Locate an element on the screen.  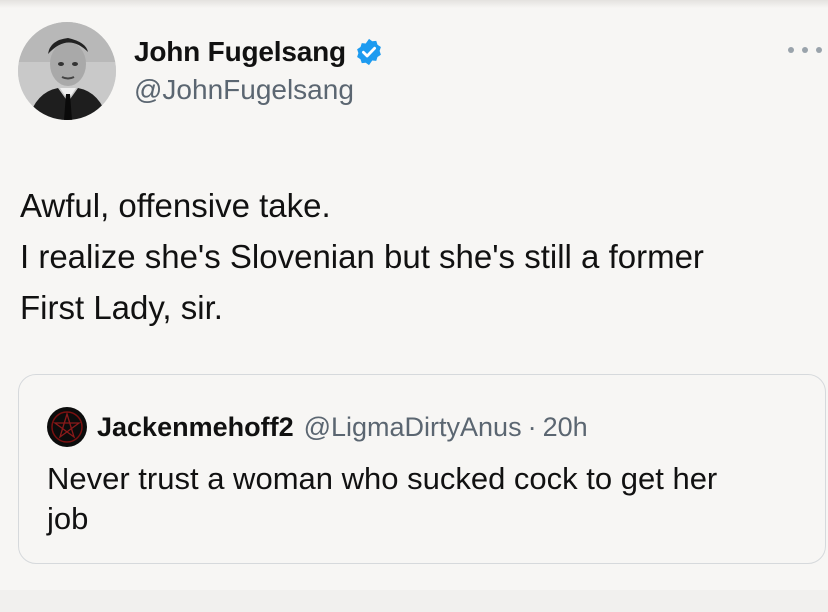
author-name-row: John Fugelsang is located at coordinates (259, 52).